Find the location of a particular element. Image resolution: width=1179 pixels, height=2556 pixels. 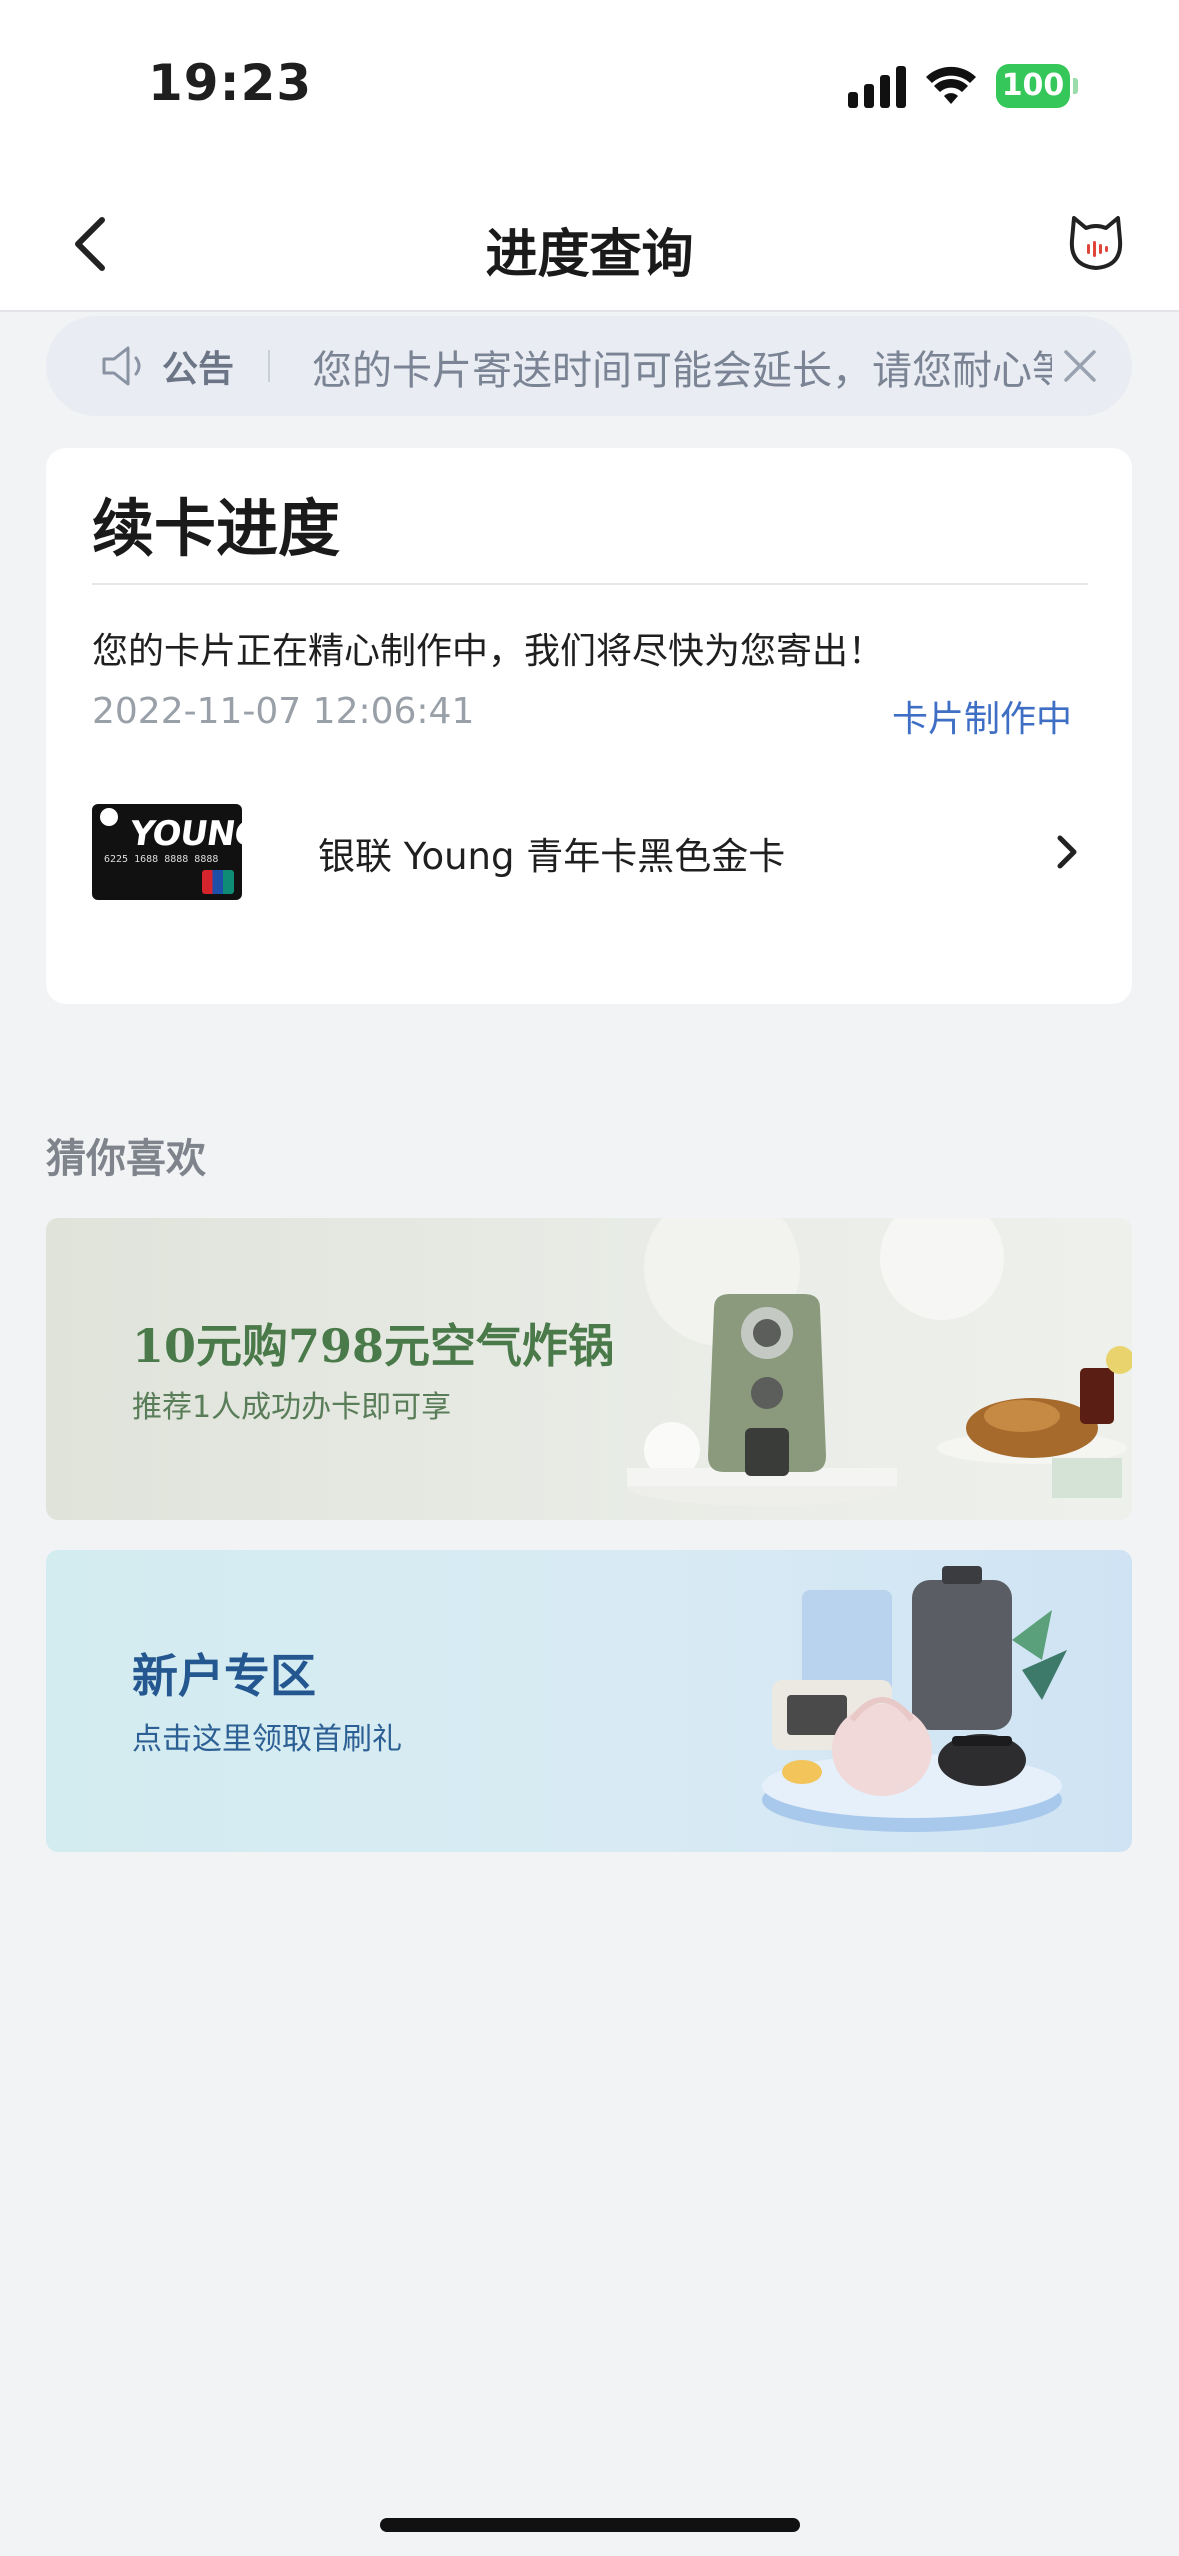

card-product-name: 银联 Young 青年卡黑色金卡 is located at coordinates (552, 856).